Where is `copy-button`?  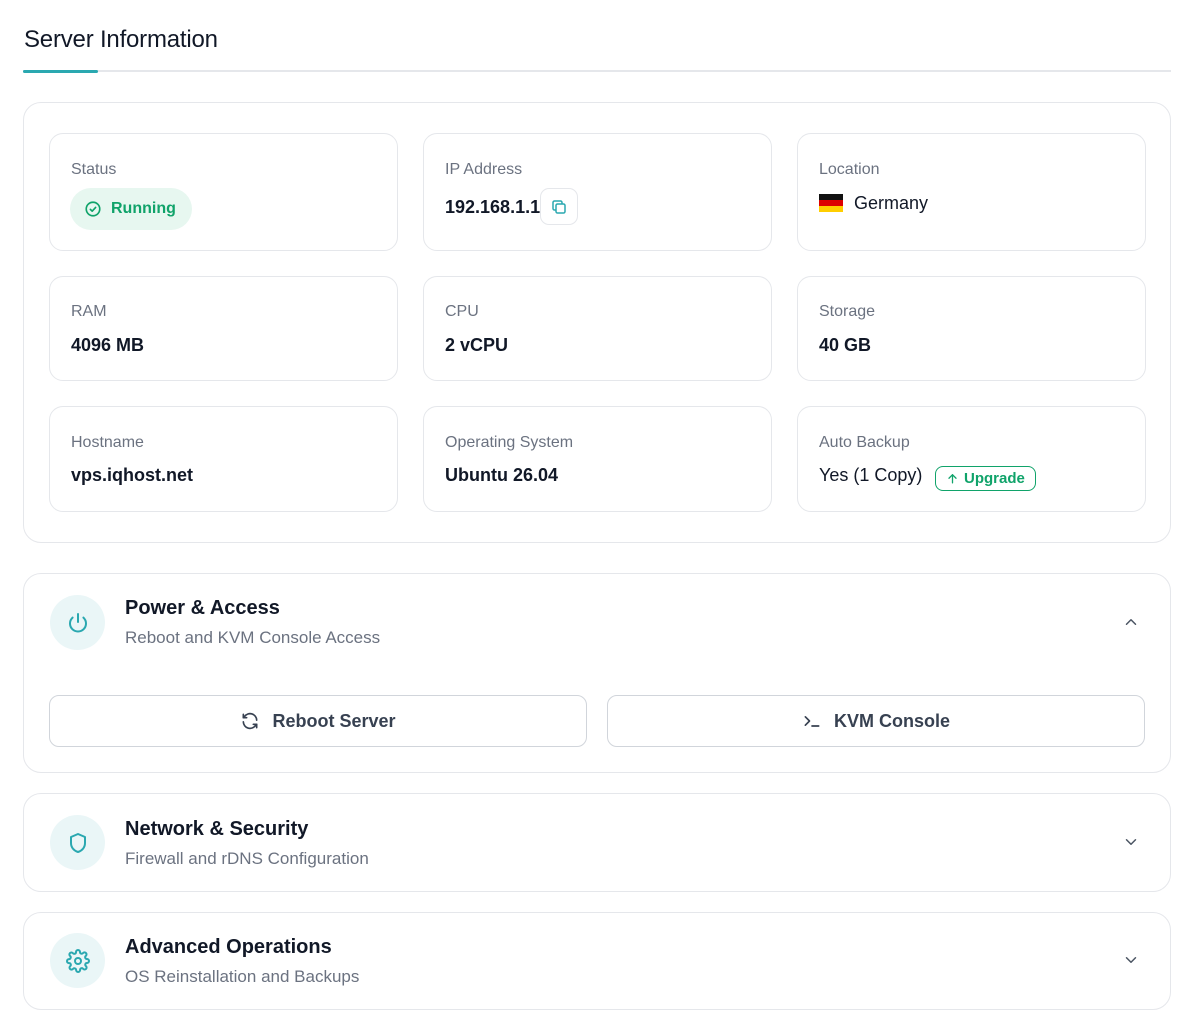 copy-button is located at coordinates (559, 206).